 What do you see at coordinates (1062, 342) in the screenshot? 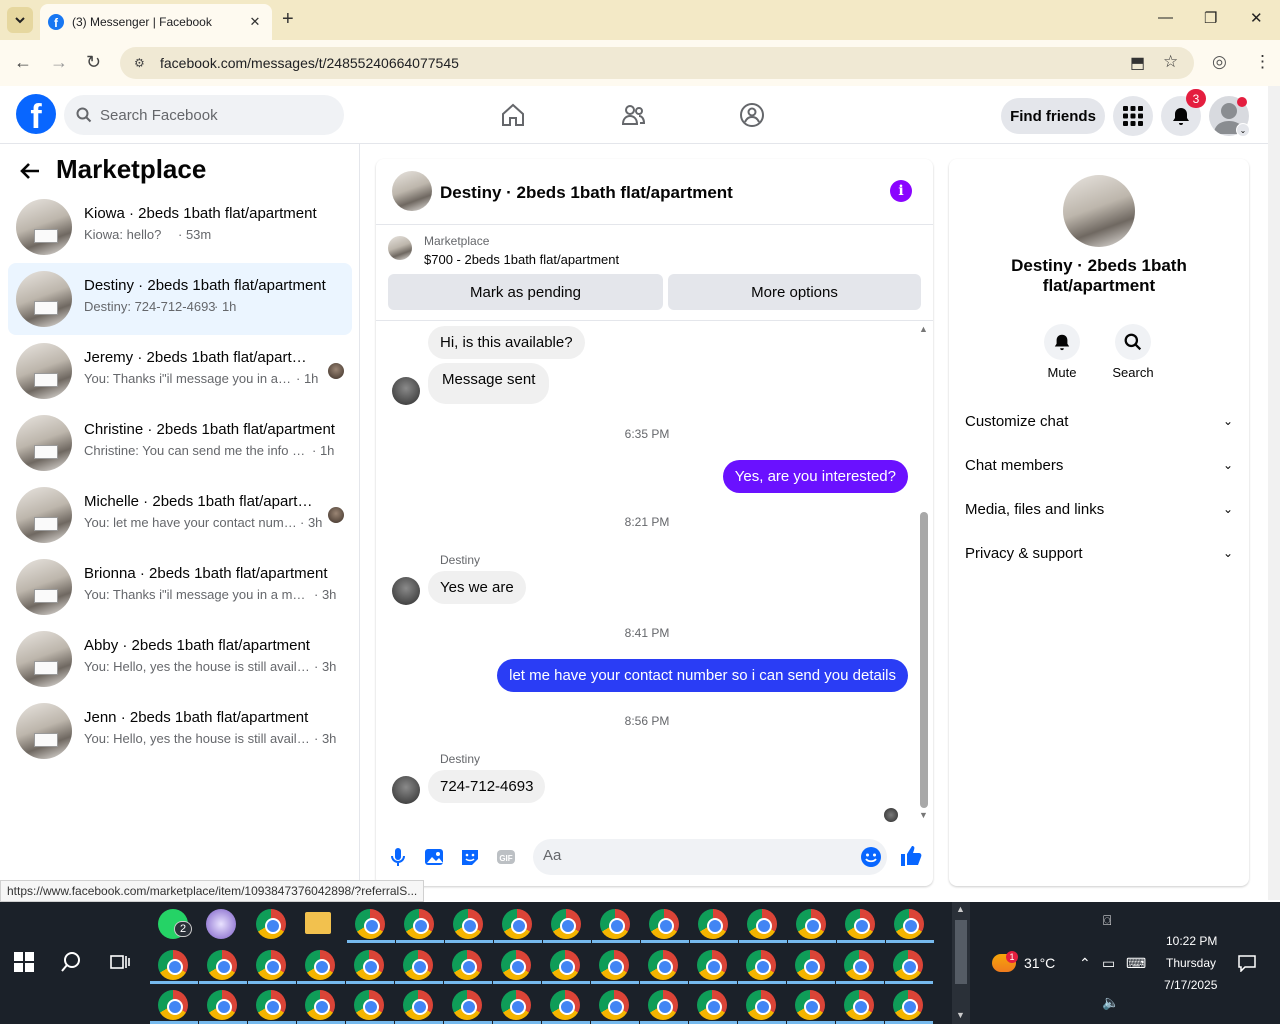
I see `mute-button` at bounding box center [1062, 342].